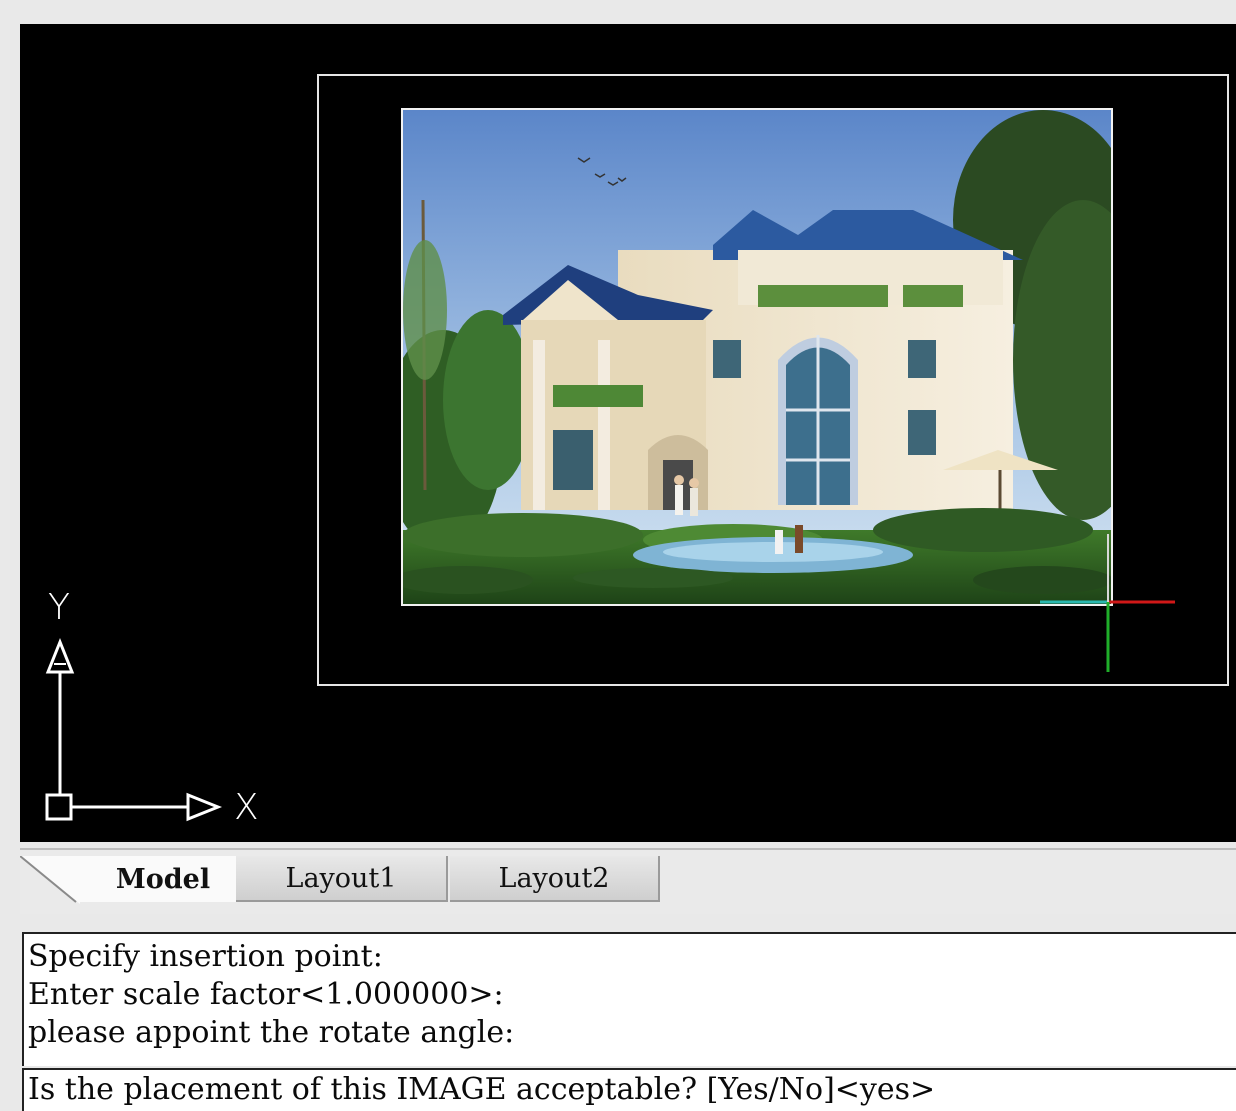 Image resolution: width=1236 pixels, height=1111 pixels. What do you see at coordinates (59, 607) in the screenshot?
I see `ucs-y-label: Y` at bounding box center [59, 607].